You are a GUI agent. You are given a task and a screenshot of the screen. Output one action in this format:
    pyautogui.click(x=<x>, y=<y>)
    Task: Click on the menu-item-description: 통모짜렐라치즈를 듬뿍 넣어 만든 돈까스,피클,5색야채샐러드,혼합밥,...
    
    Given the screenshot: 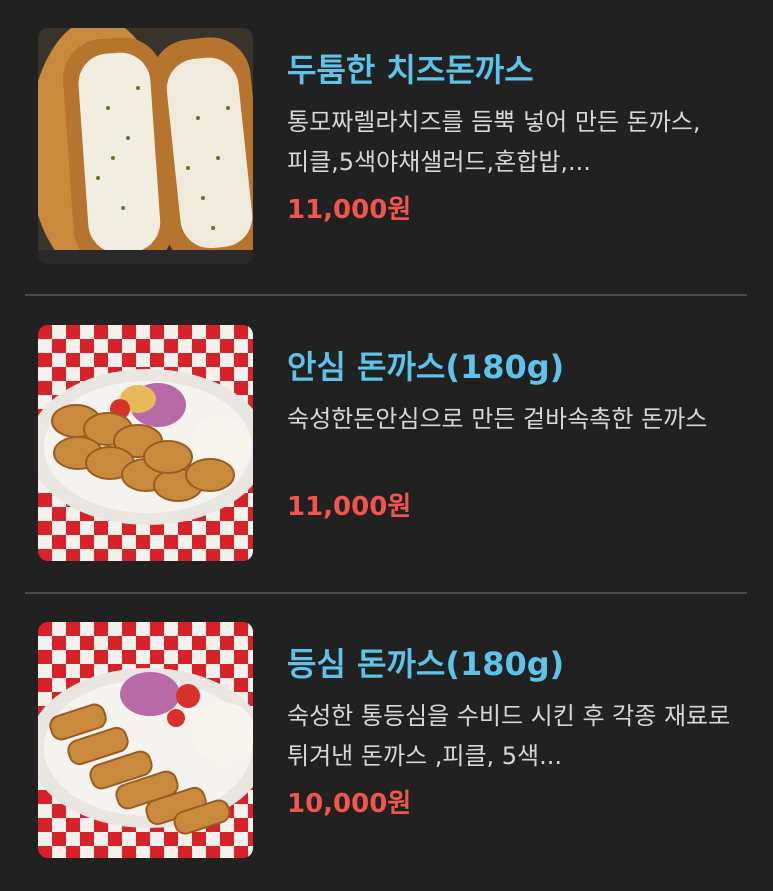 What is the action you would take?
    pyautogui.click(x=494, y=142)
    